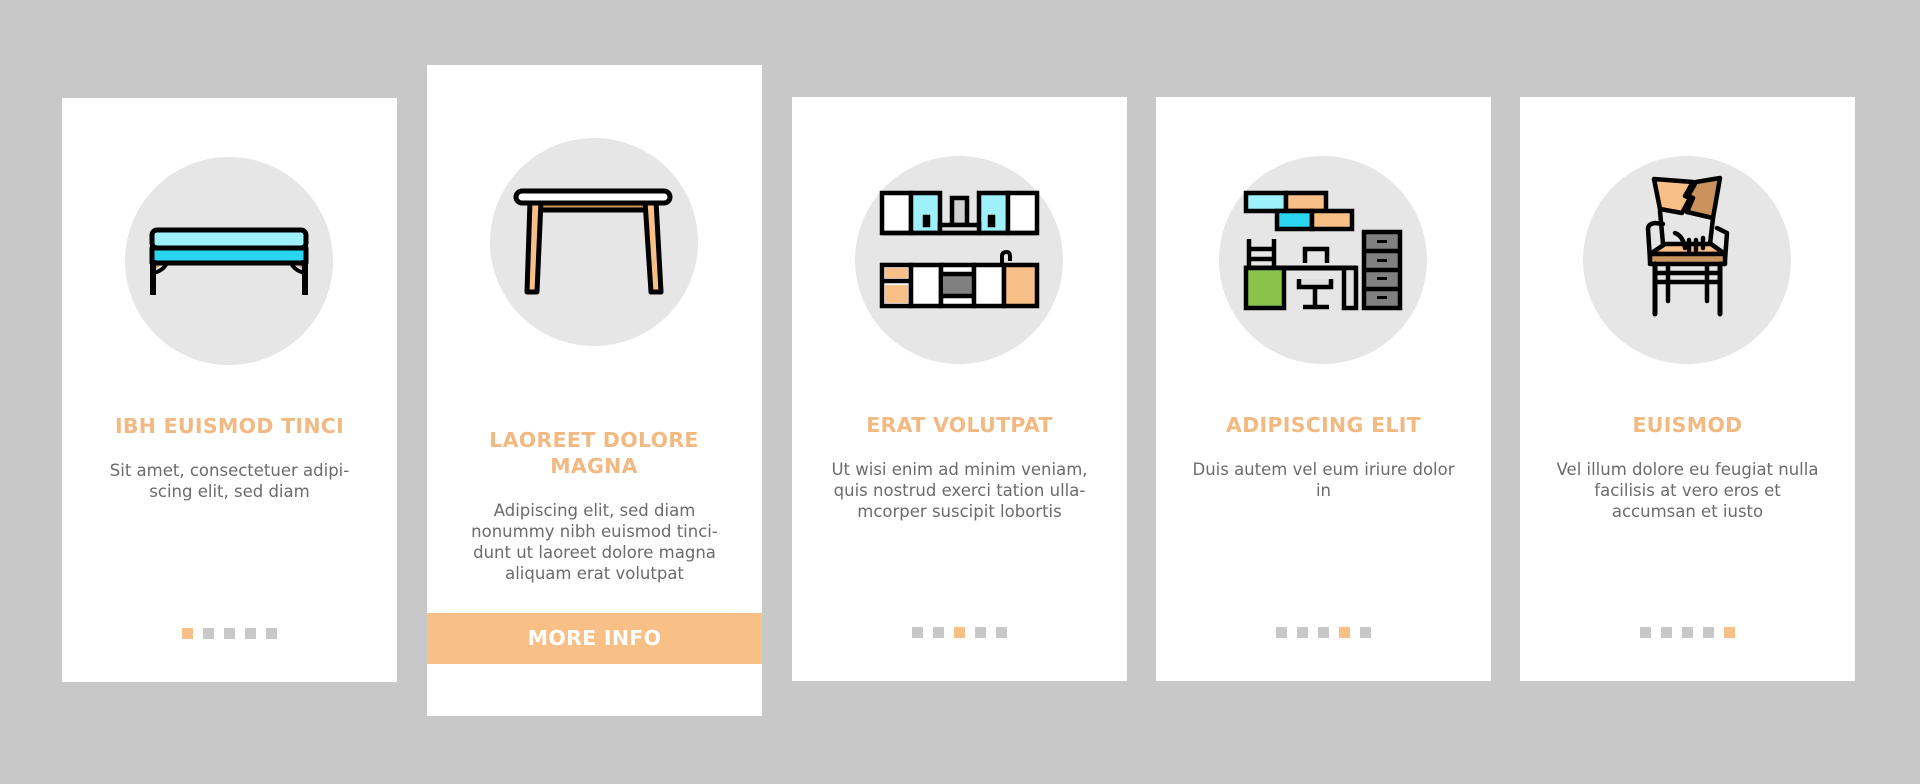  Describe the element at coordinates (959, 425) in the screenshot. I see `card-title: ERAT VOLUTPAT` at that location.